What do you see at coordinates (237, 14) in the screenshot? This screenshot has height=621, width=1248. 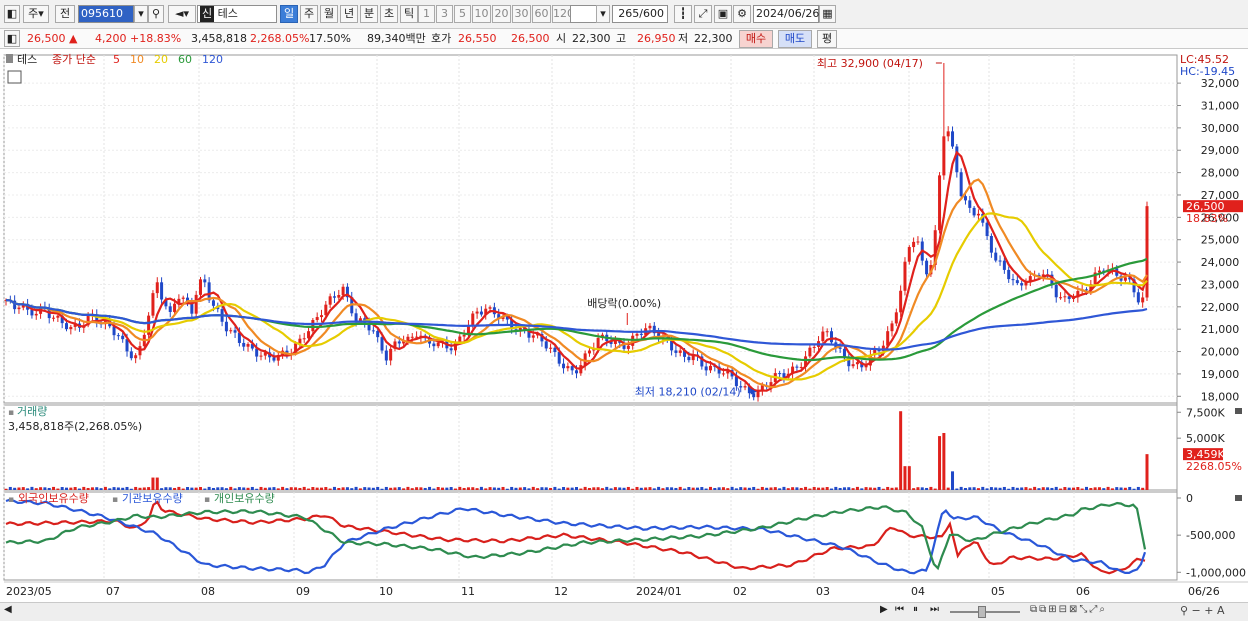 I see `stock-name-field: 신 테스` at bounding box center [237, 14].